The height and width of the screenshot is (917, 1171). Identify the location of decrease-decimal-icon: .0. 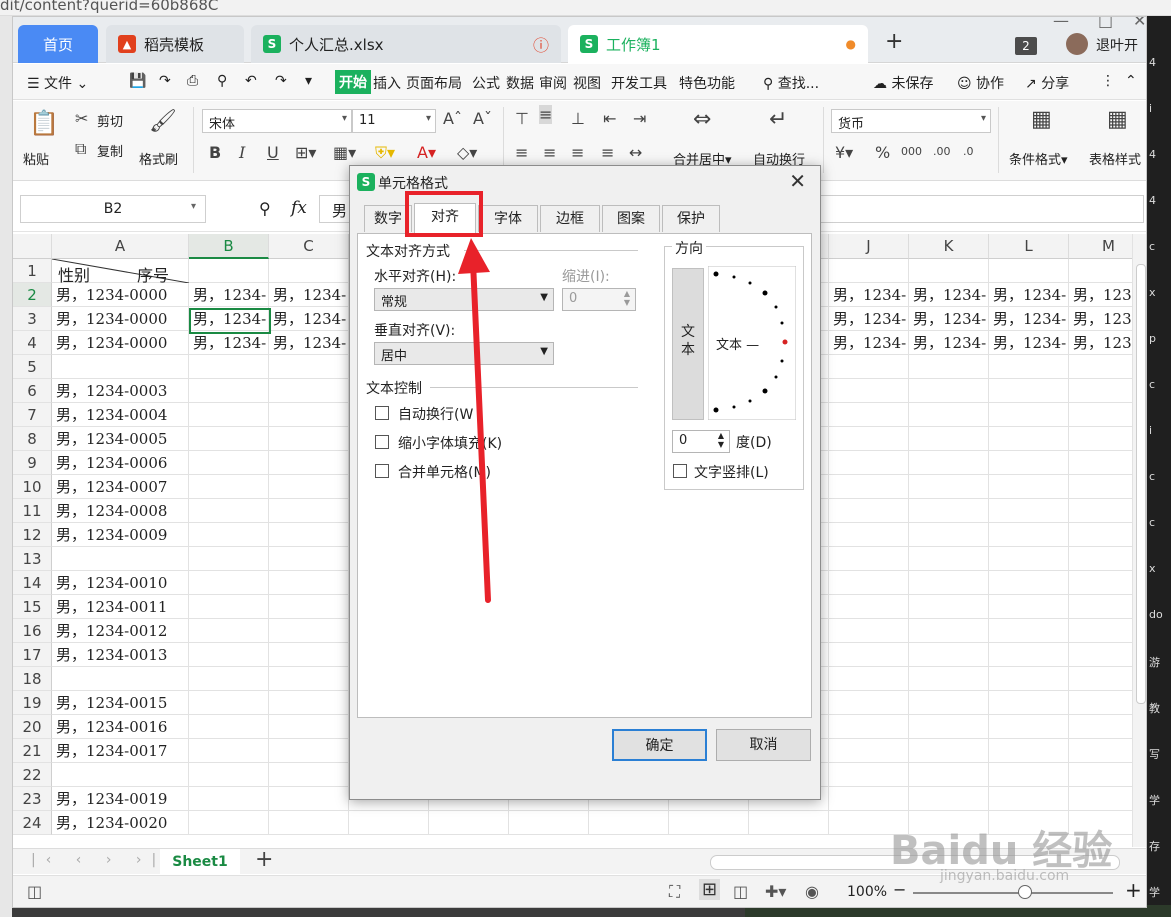
(968, 151).